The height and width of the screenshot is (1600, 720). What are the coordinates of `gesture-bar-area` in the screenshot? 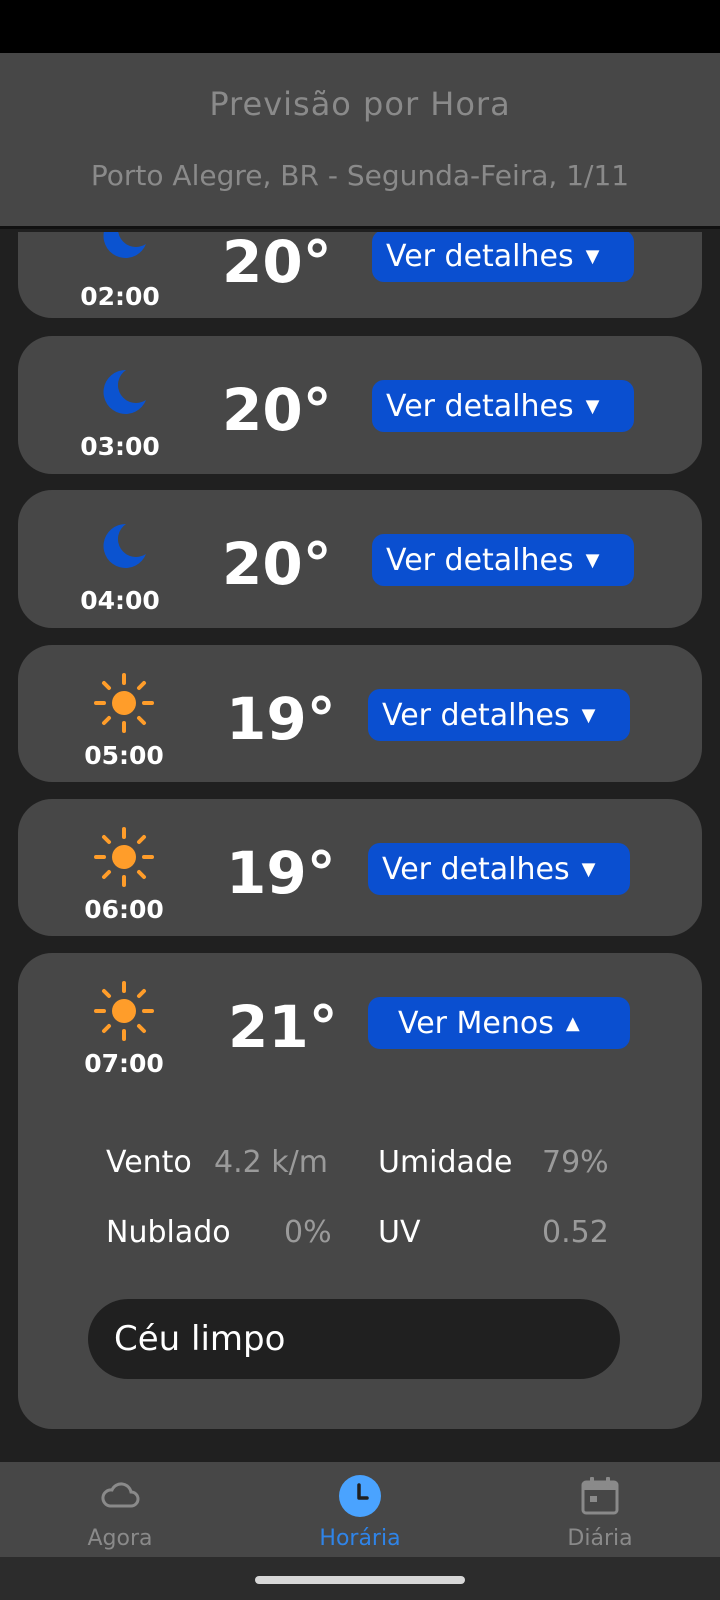 It's located at (360, 1578).